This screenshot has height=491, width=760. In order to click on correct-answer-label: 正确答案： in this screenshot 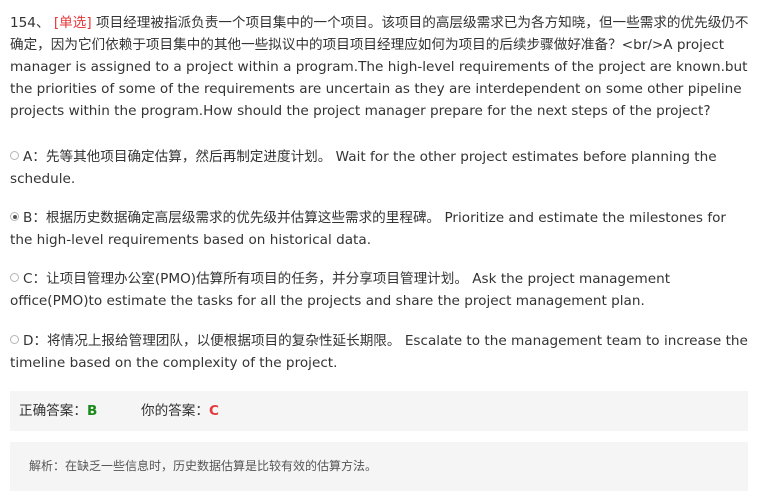, I will do `click(53, 411)`.